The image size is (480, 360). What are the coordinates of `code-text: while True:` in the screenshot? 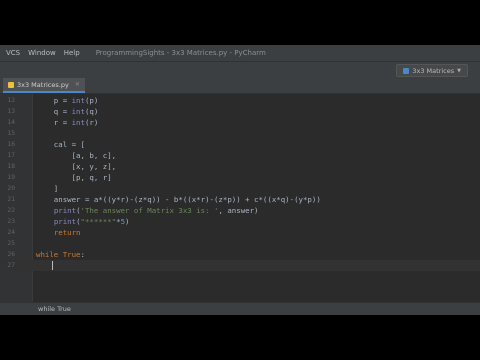 It's located at (60, 254).